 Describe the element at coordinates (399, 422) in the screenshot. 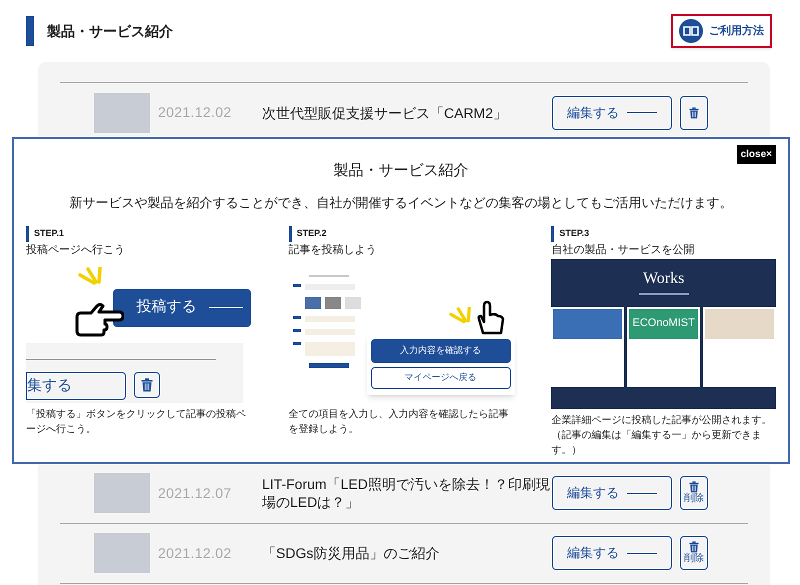

I see `step-caption: 全ての項目を入力し、入力内容を確認したら記事を登録しよう。` at that location.